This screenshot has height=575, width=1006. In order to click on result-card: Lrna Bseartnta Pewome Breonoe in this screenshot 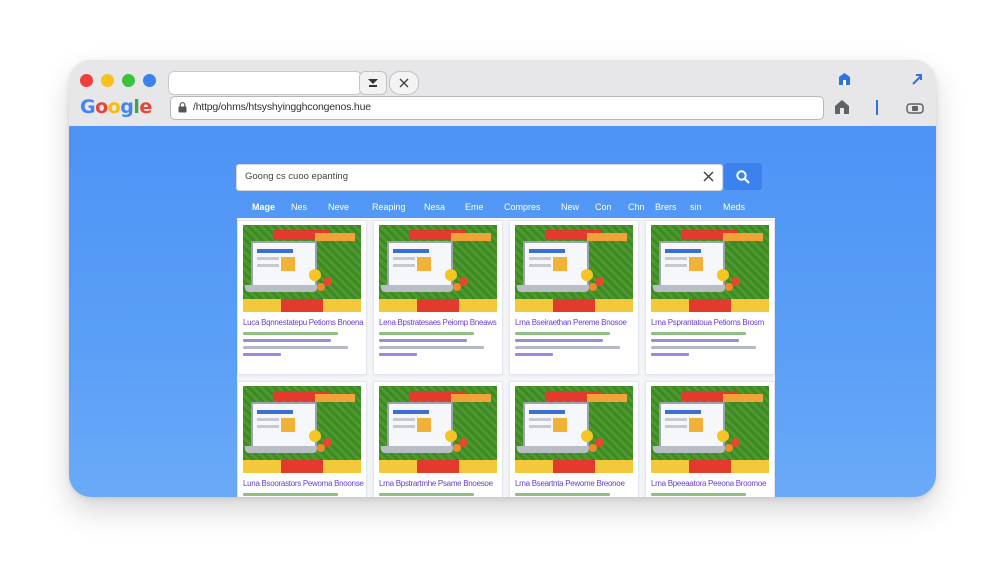, I will do `click(574, 439)`.